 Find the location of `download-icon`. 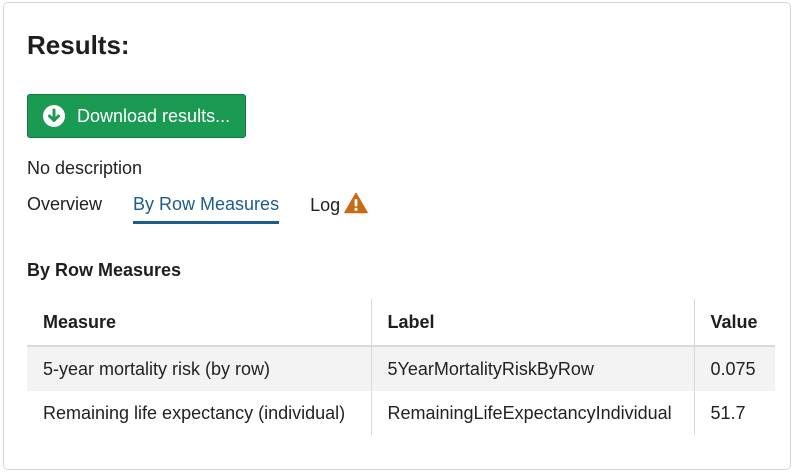

download-icon is located at coordinates (54, 116).